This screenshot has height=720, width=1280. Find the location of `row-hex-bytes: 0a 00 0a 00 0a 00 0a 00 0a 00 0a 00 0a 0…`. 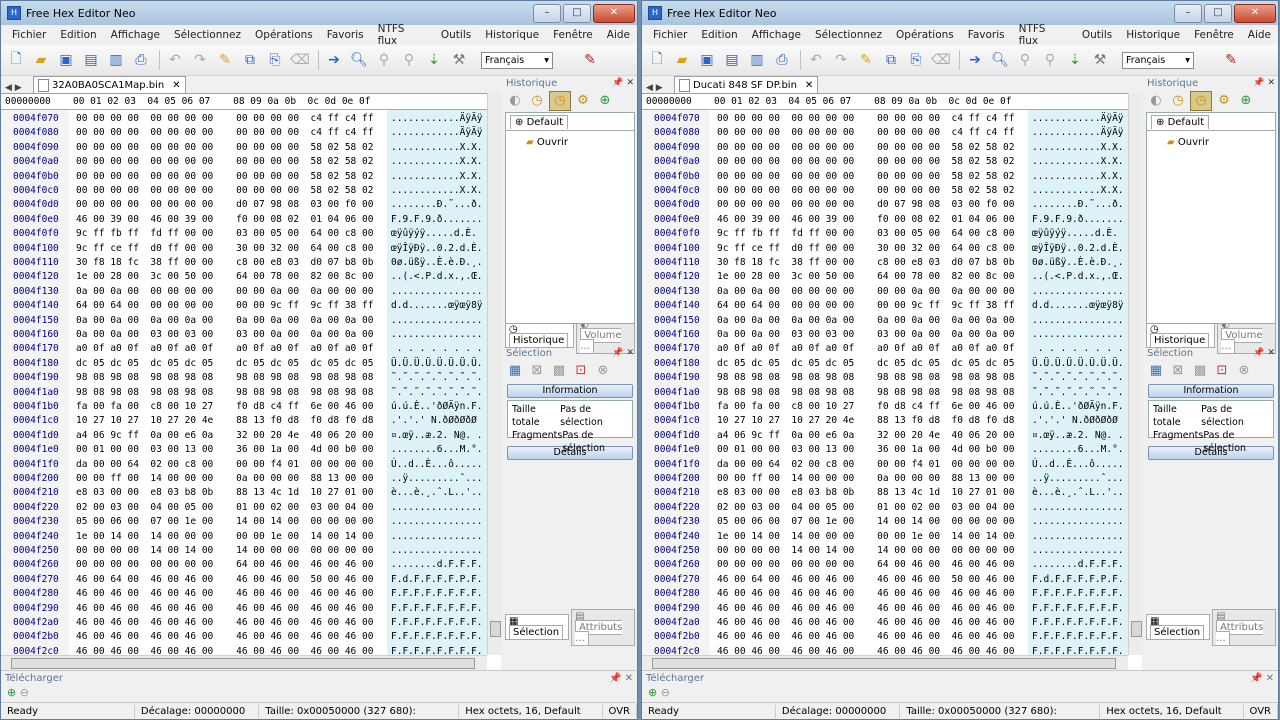

row-hex-bytes: 0a 00 0a 00 0a 00 0a 00 0a 00 0a 00 0a 0… is located at coordinates (865, 320).